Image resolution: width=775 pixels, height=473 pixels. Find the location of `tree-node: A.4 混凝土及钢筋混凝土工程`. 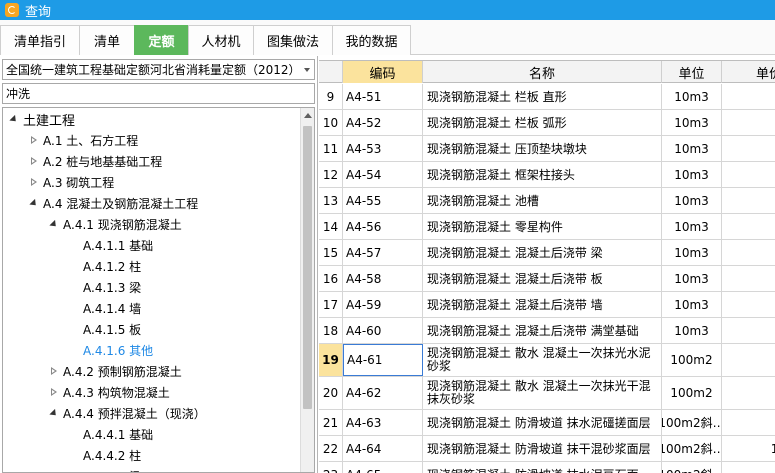

tree-node: A.4 混凝土及钢筋混凝土工程 is located at coordinates (113, 203).